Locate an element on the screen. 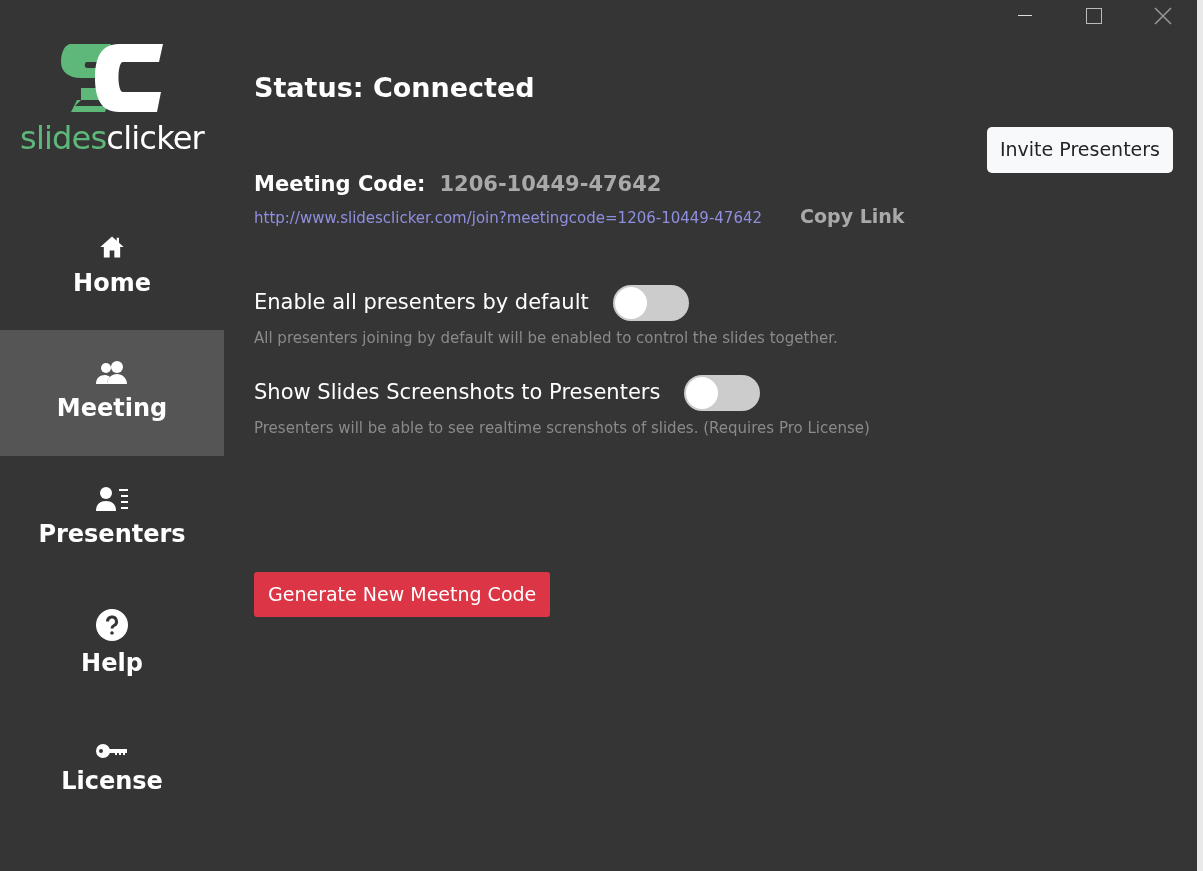 The height and width of the screenshot is (871, 1203). meeting-code-label: Meeting Code: is located at coordinates (340, 184).